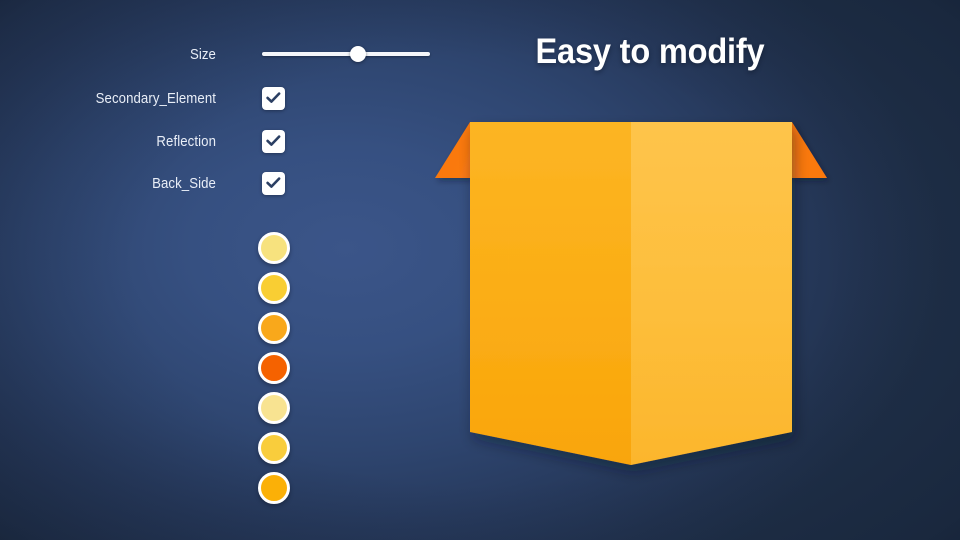  I want to click on slider-track, so click(346, 54).